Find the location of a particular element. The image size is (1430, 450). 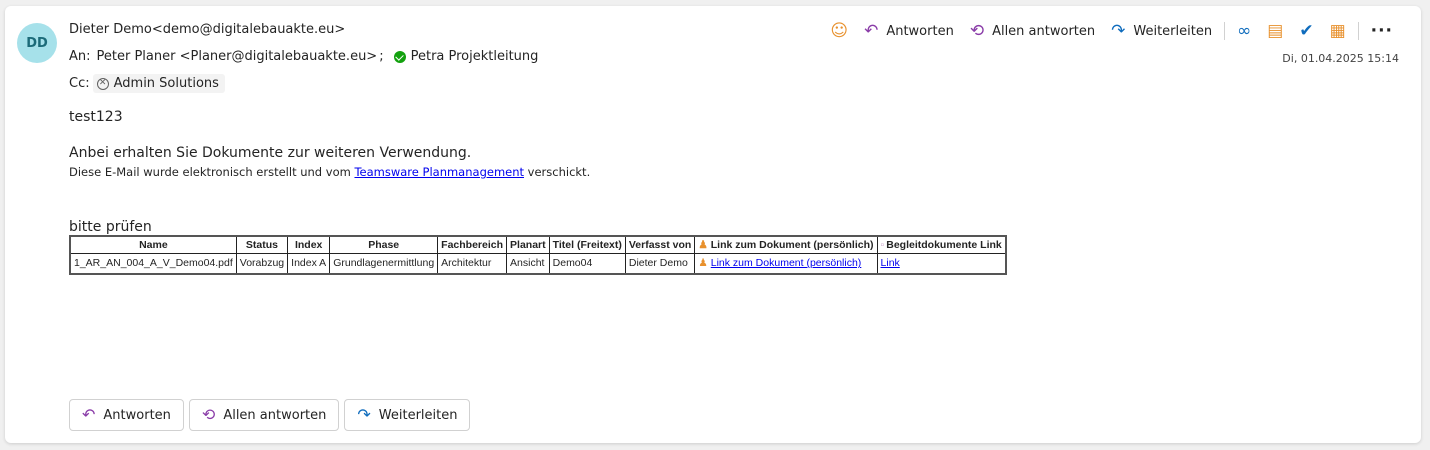

reply-all-button: ⟲ Allen antworten is located at coordinates (1032, 31).